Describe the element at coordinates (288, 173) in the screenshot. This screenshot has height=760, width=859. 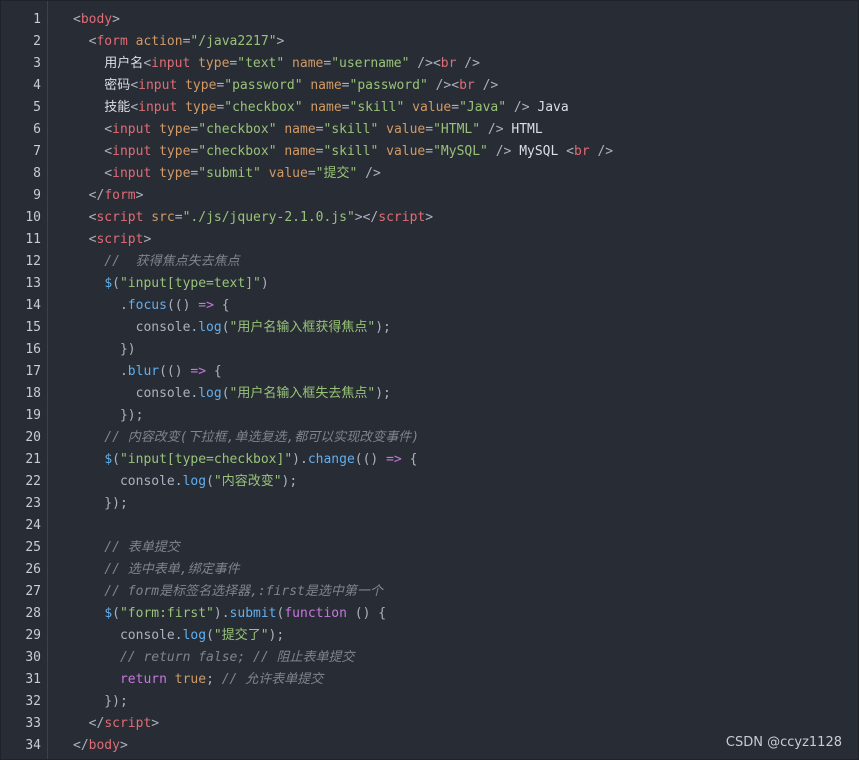
I see `code-token: value` at that location.